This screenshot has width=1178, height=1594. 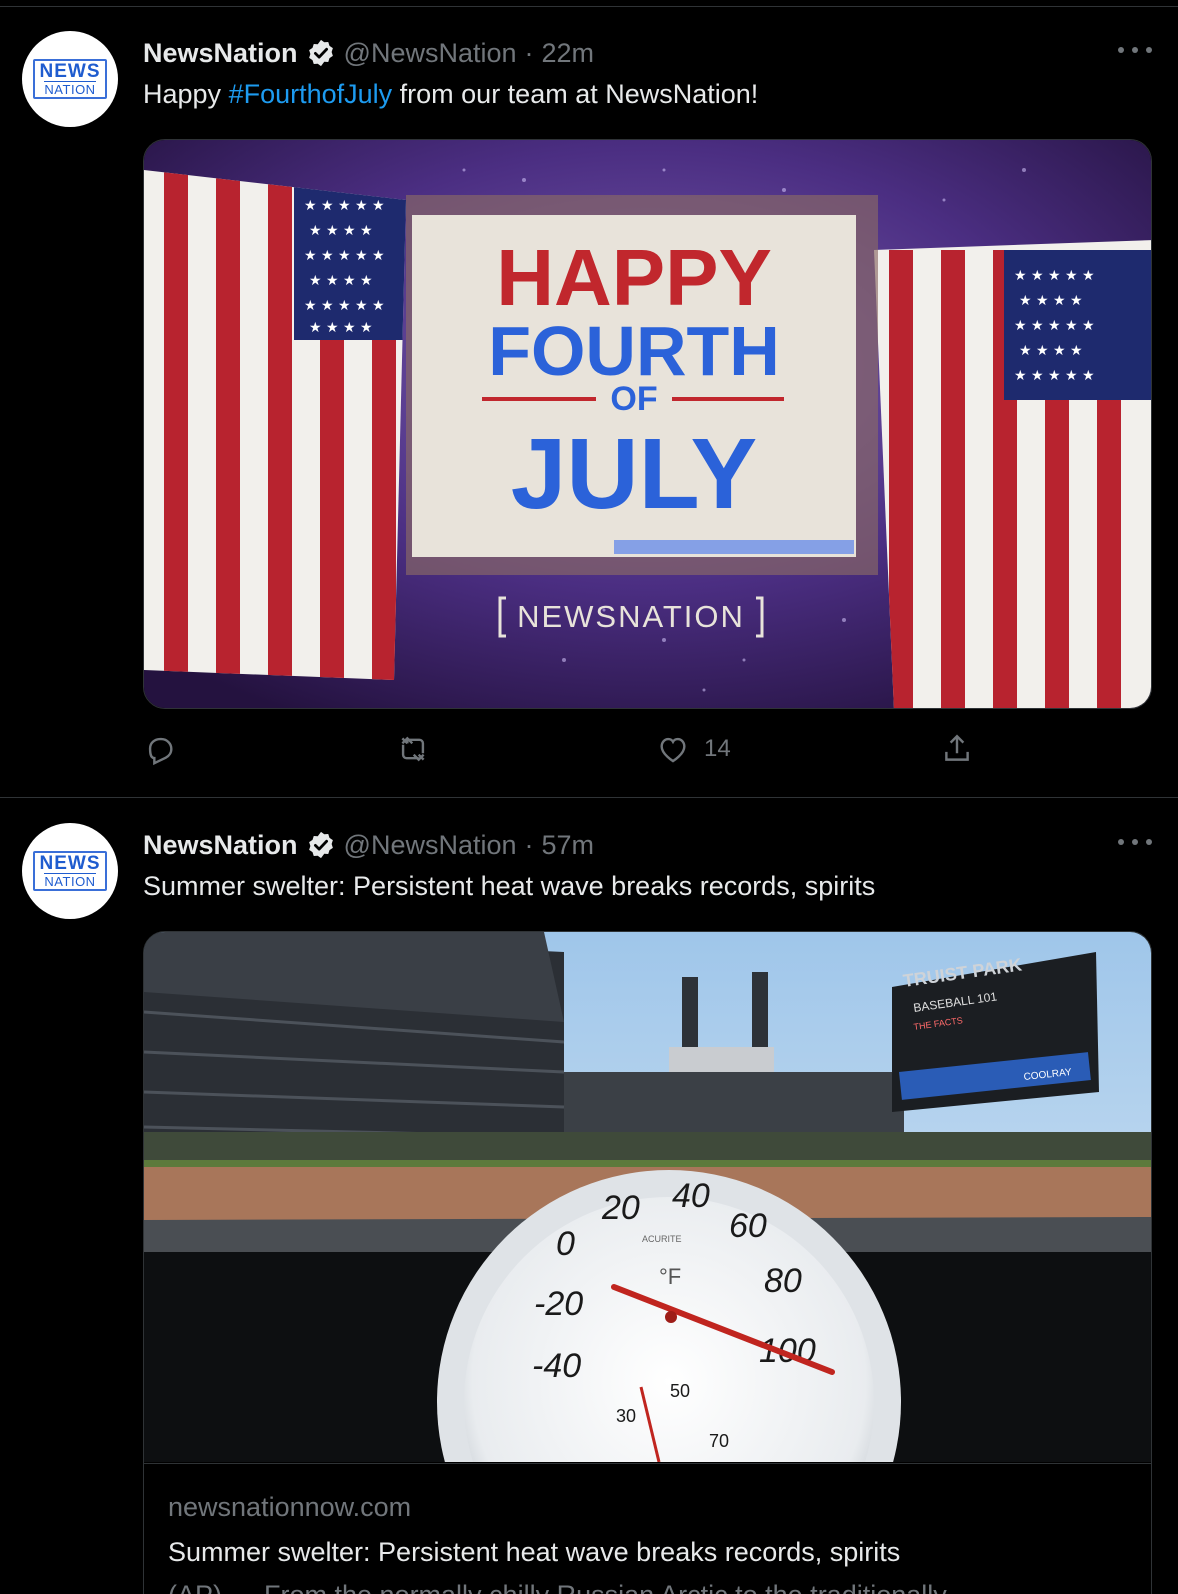 What do you see at coordinates (575, 94) in the screenshot?
I see `tweet-text-suffix: from our team at NewsNation!` at bounding box center [575, 94].